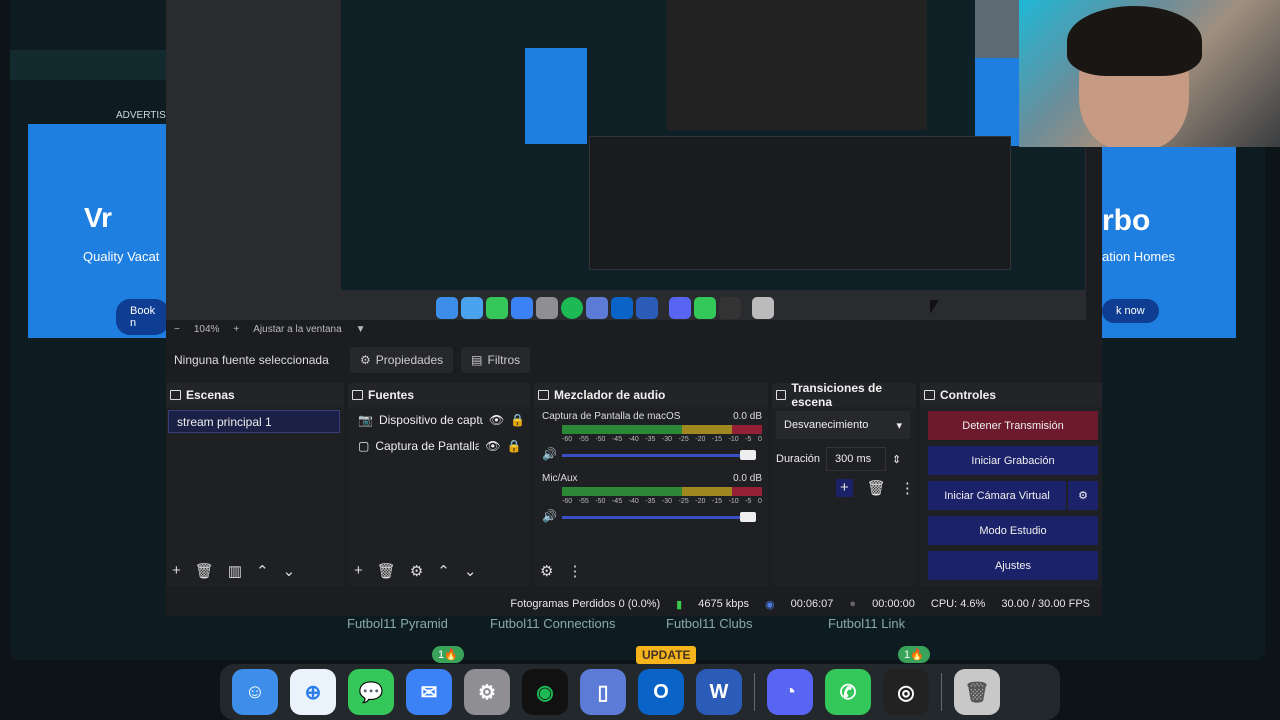 Image resolution: width=1280 pixels, height=720 pixels. Describe the element at coordinates (941, 692) in the screenshot. I see `dock-separator` at that location.